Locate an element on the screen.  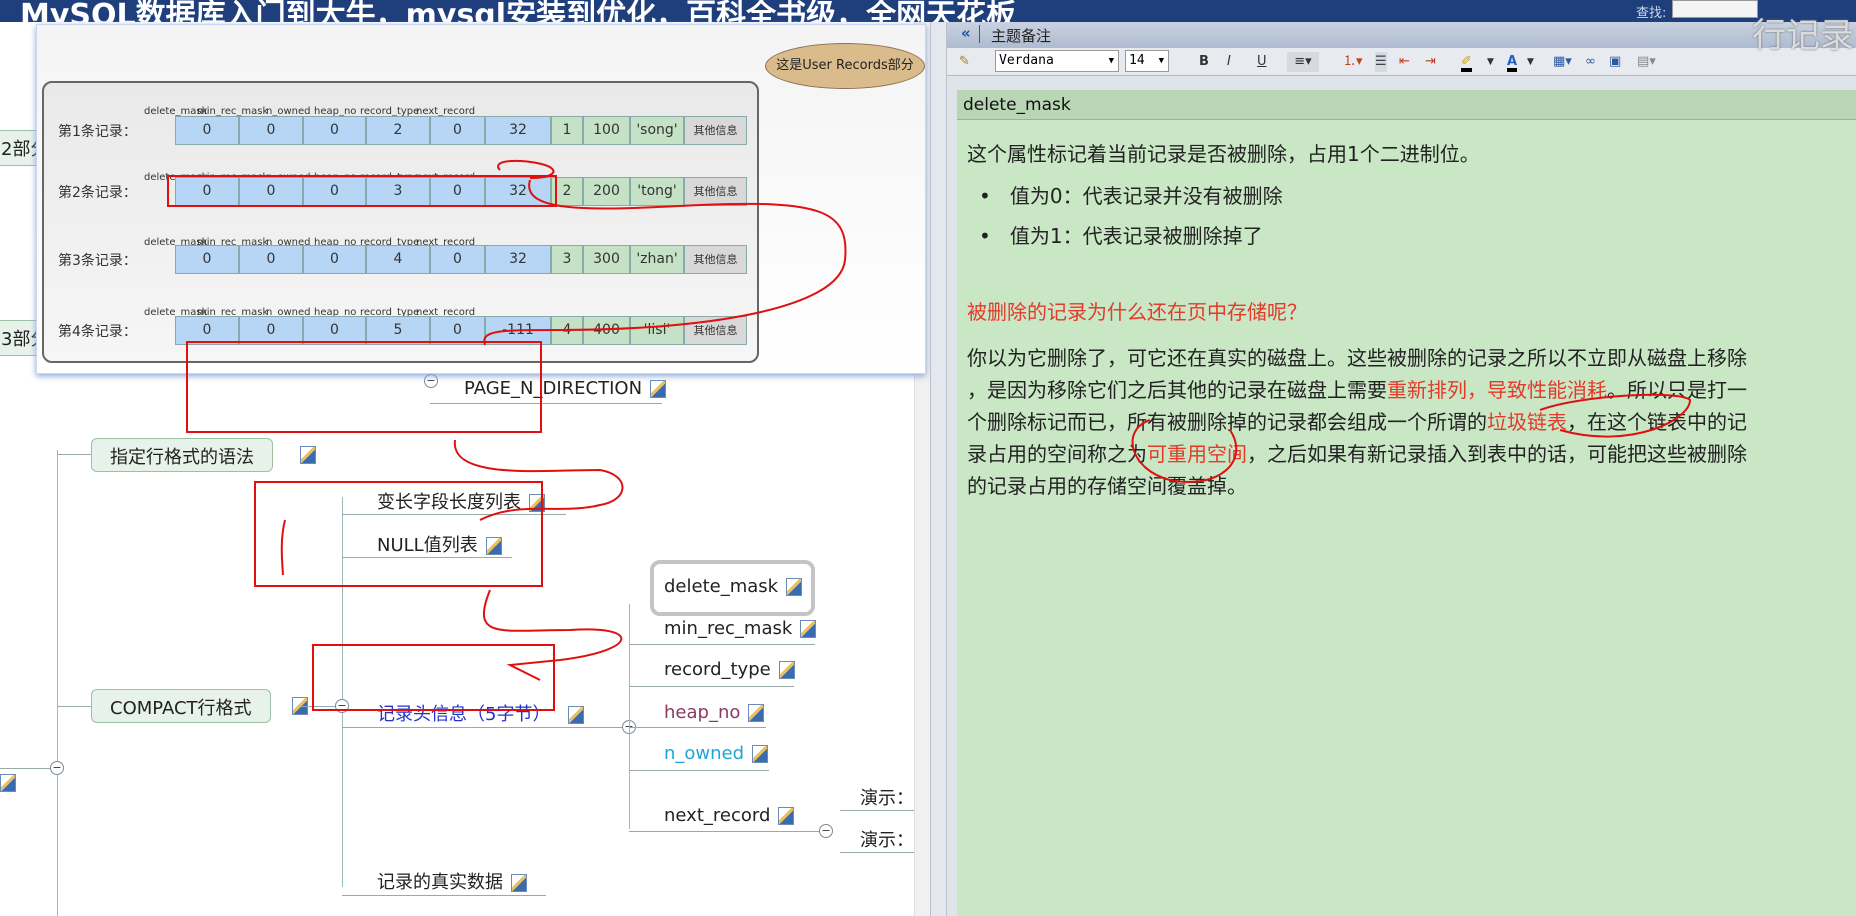
node-heap-no: heap_no is located at coordinates (714, 712).